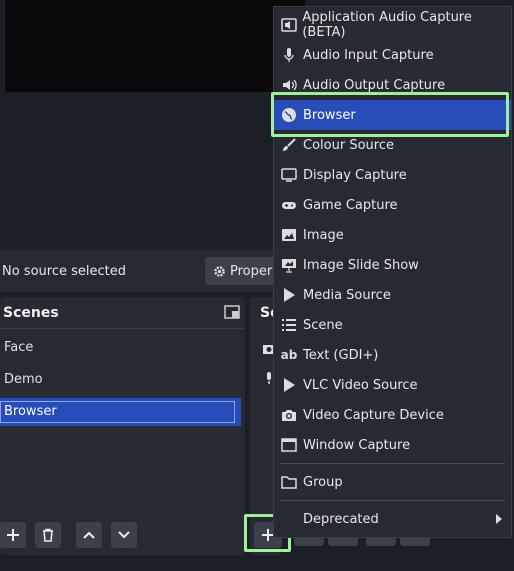  I want to click on menu-item-scene: Scene, so click(392, 325).